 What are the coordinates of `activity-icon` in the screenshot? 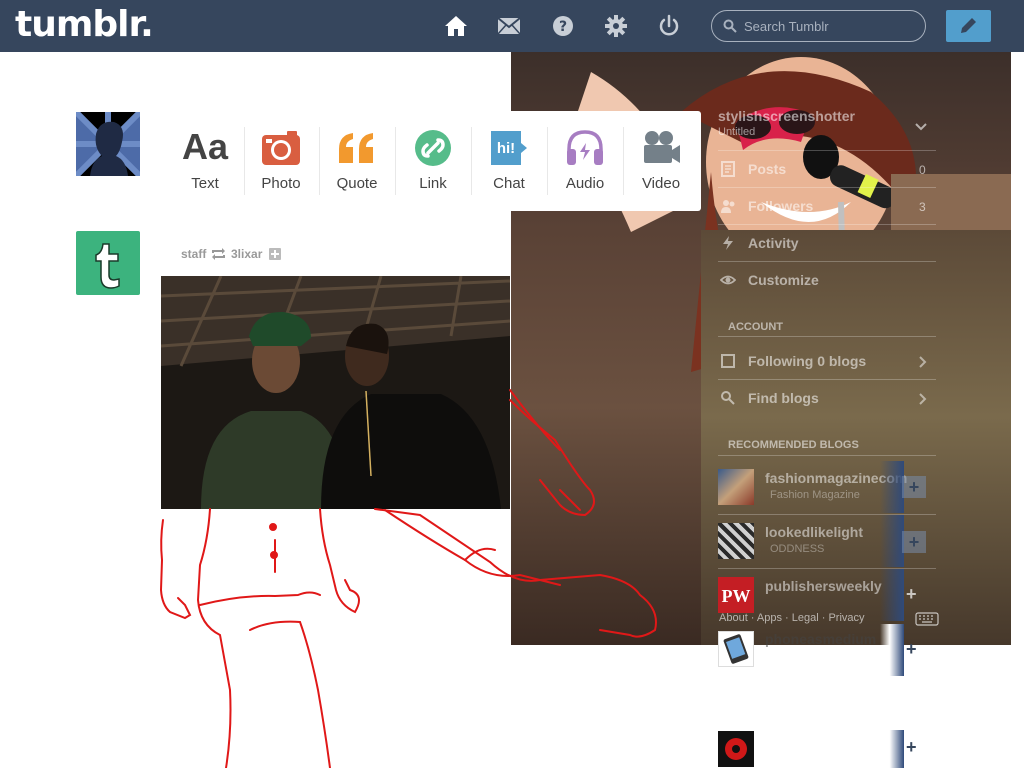 It's located at (728, 243).